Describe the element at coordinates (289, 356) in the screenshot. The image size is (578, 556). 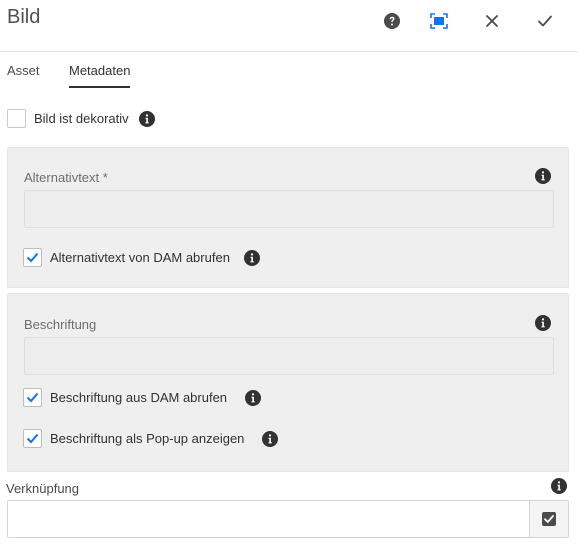
I see `caption-input` at that location.